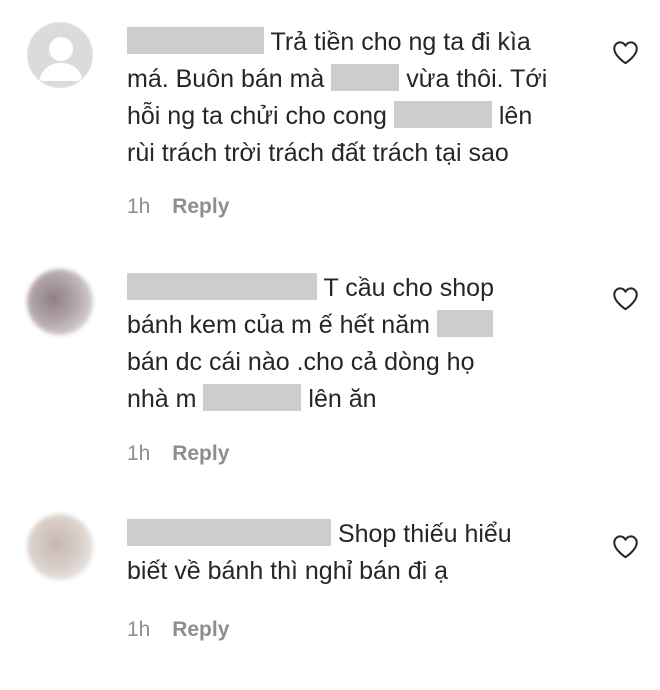 This screenshot has height=690, width=660. Describe the element at coordinates (318, 153) in the screenshot. I see `comment-text-segment: rùi trách trời trách đất trách tại sao` at that location.